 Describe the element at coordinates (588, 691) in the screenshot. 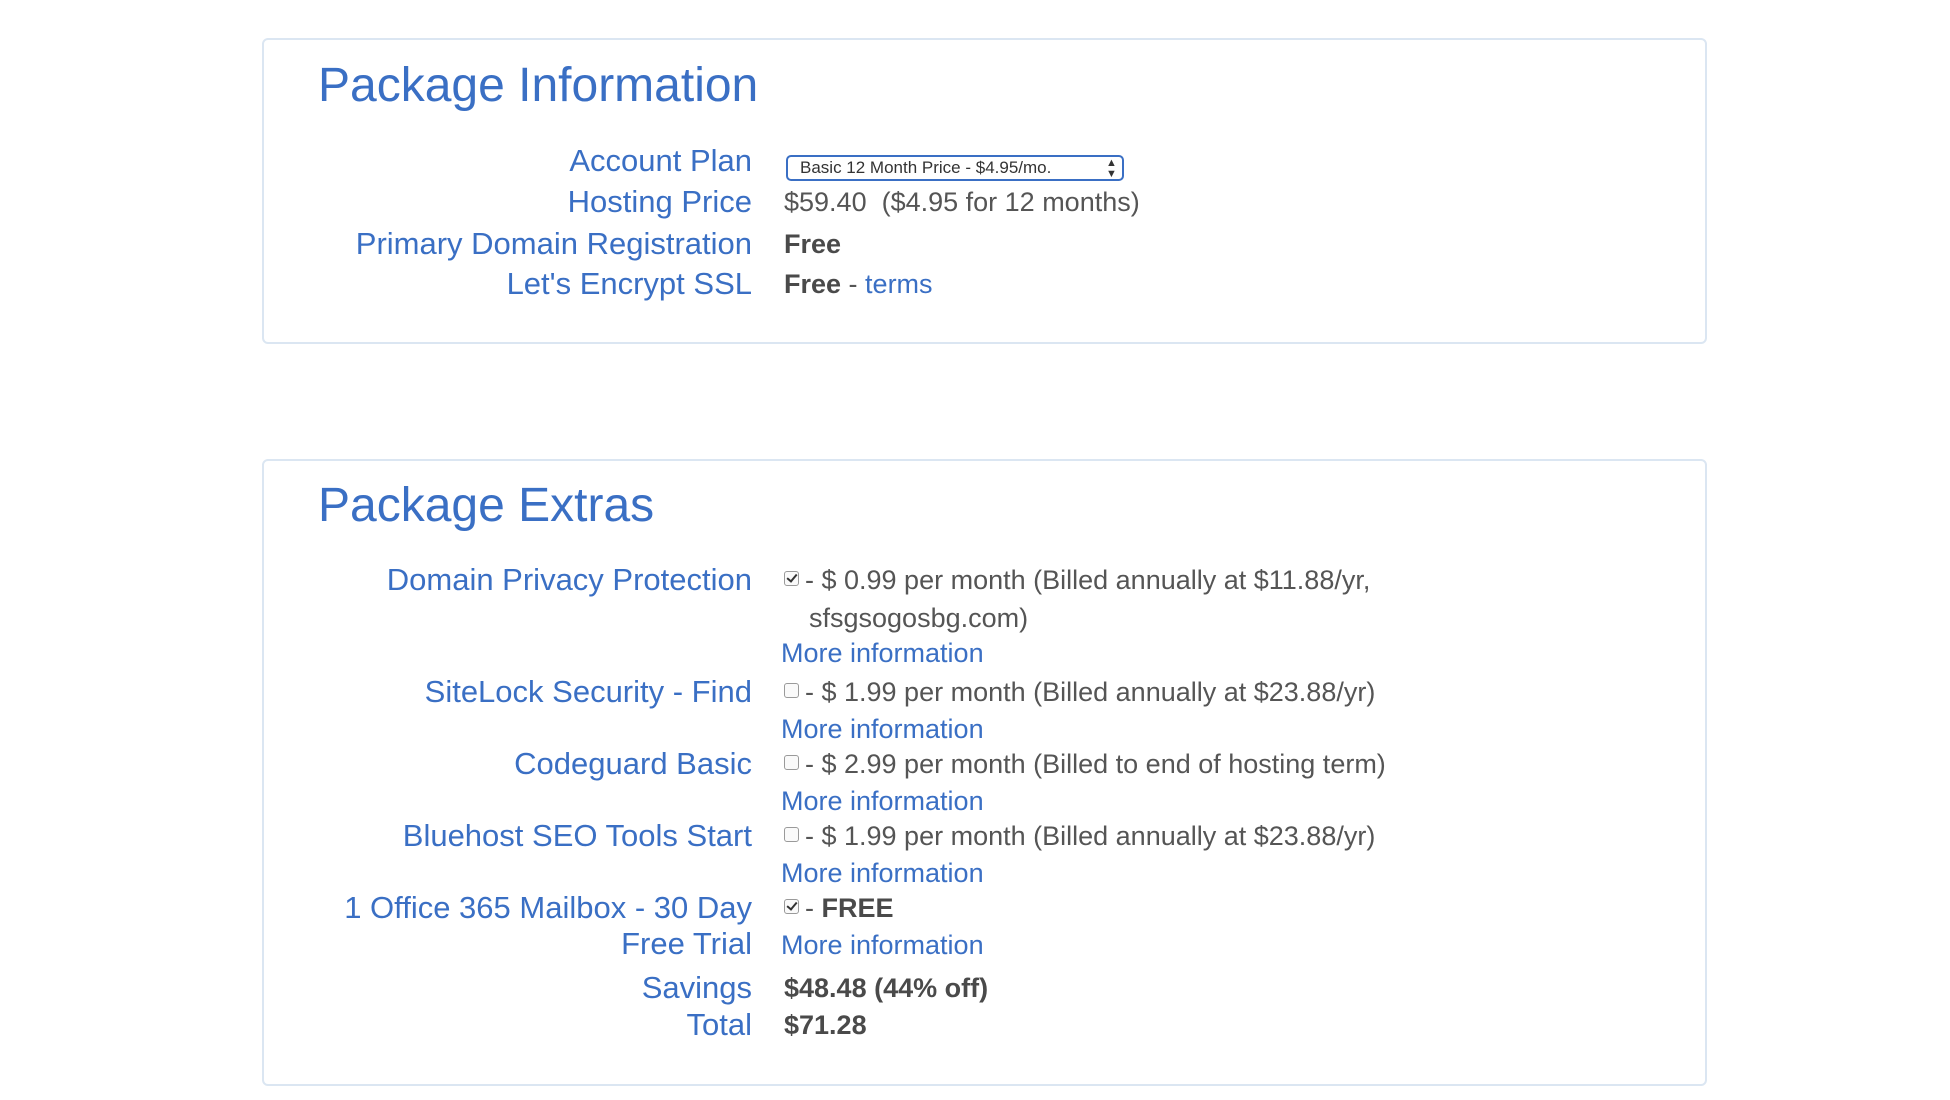

I see `sitelock-label: SiteLock Security - Find` at that location.